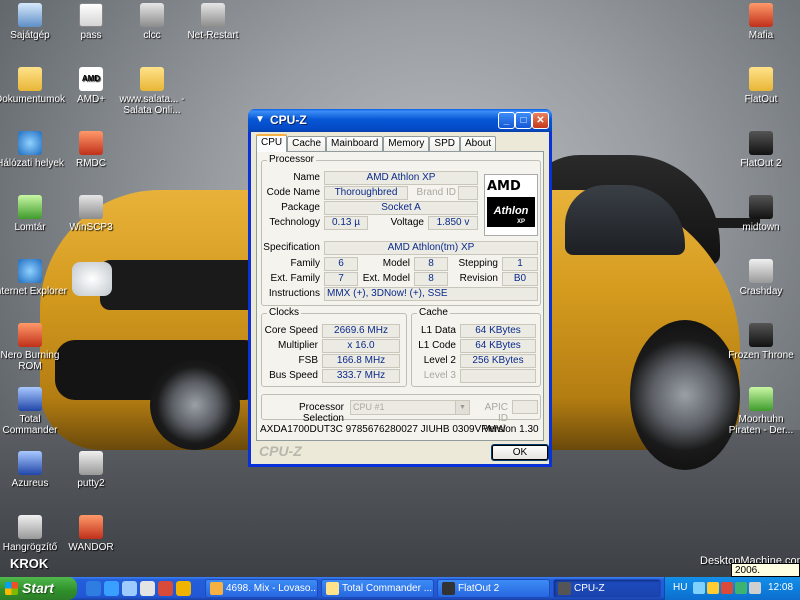 The height and width of the screenshot is (600, 800). I want to click on l1data-label: L1 Data, so click(438, 330).